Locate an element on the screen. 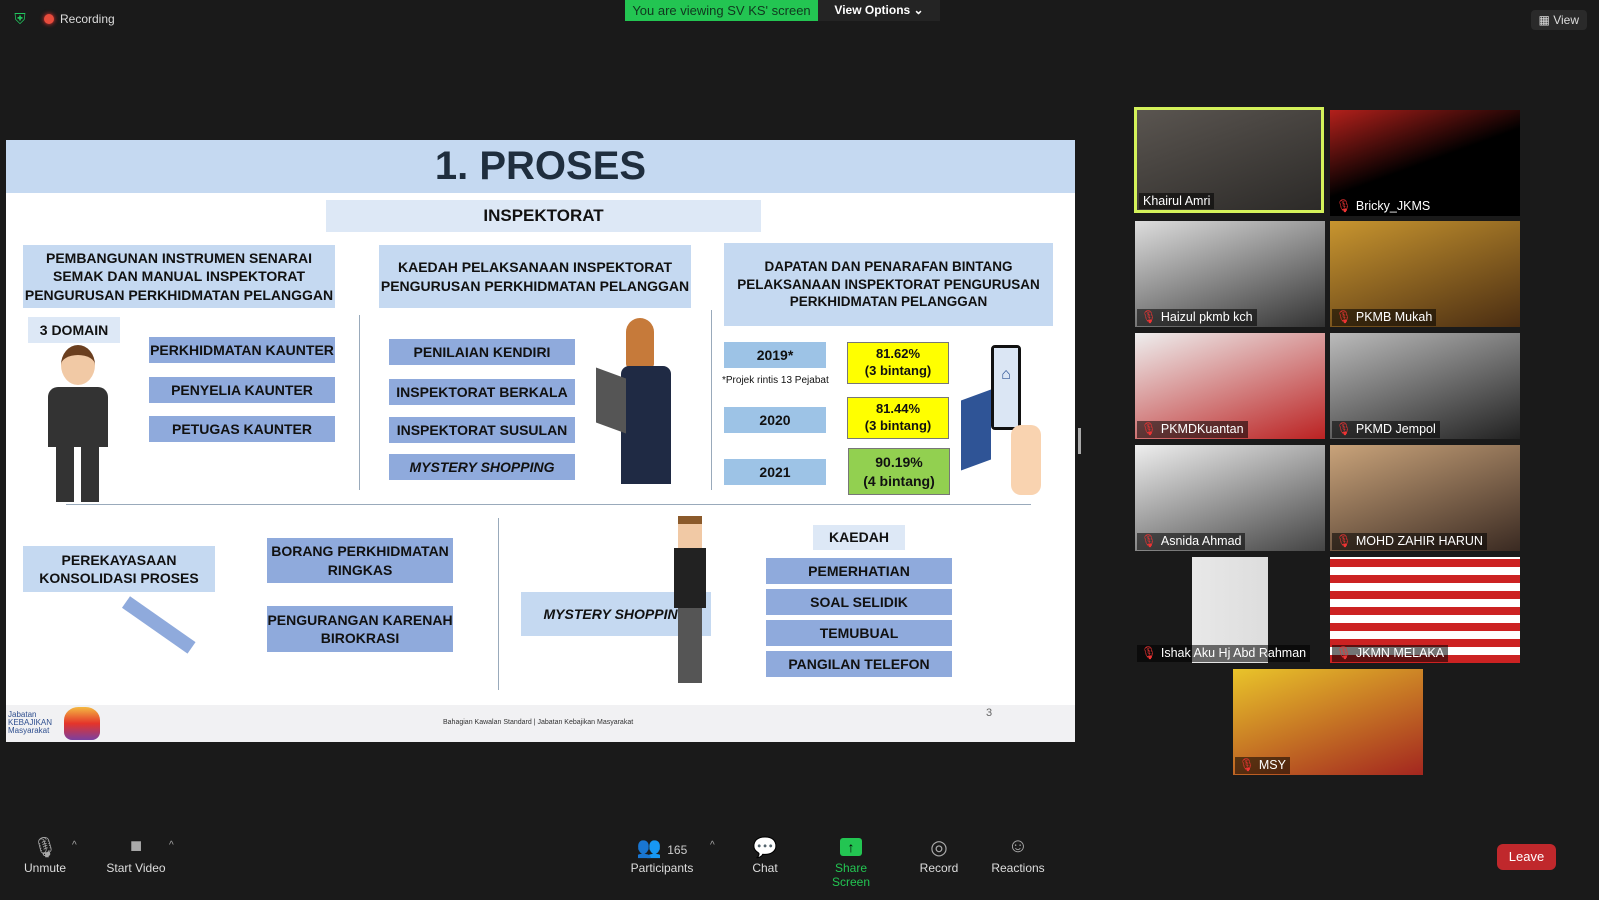 This screenshot has height=900, width=1599. participant-name: Khairul Amri is located at coordinates (1177, 201).